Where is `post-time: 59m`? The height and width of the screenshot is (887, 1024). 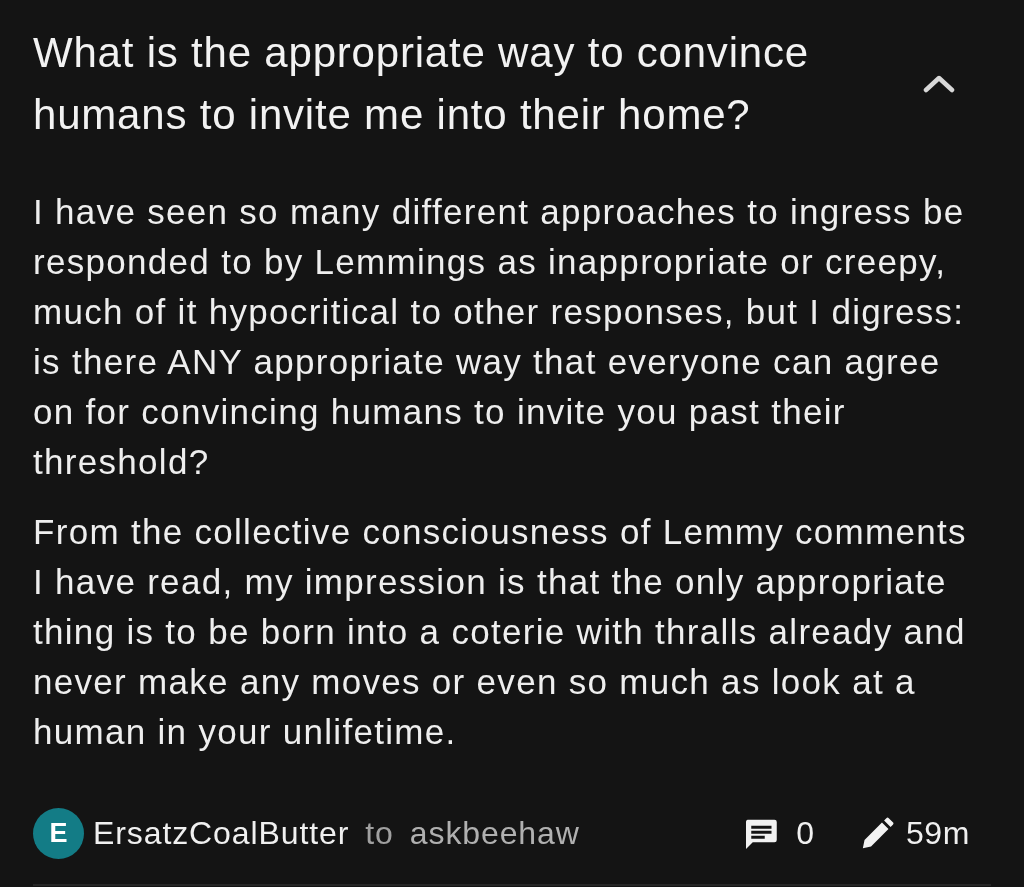
post-time: 59m is located at coordinates (937, 833).